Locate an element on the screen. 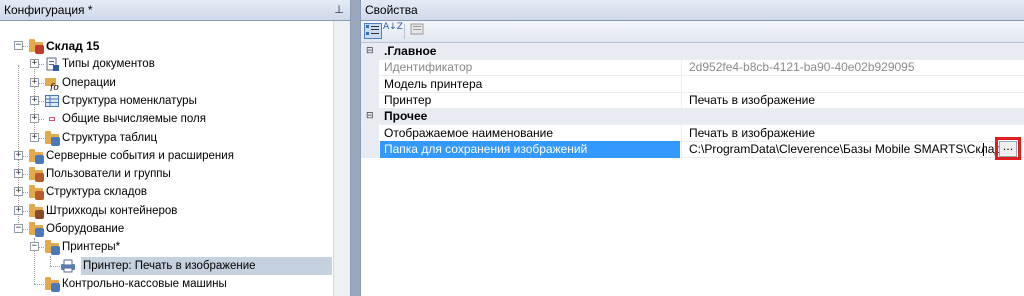 The height and width of the screenshot is (296, 1024). tree-item: + Структура номенклатуры is located at coordinates (167, 101).